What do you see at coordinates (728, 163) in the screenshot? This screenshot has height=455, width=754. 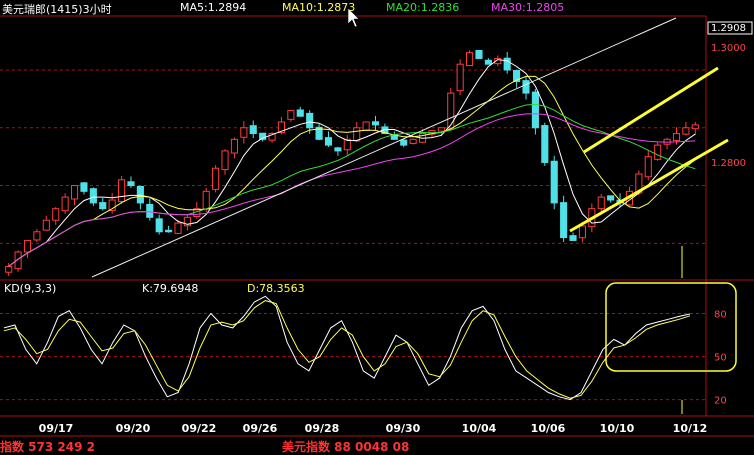 I see `price-axis-label: 1.2800` at bounding box center [728, 163].